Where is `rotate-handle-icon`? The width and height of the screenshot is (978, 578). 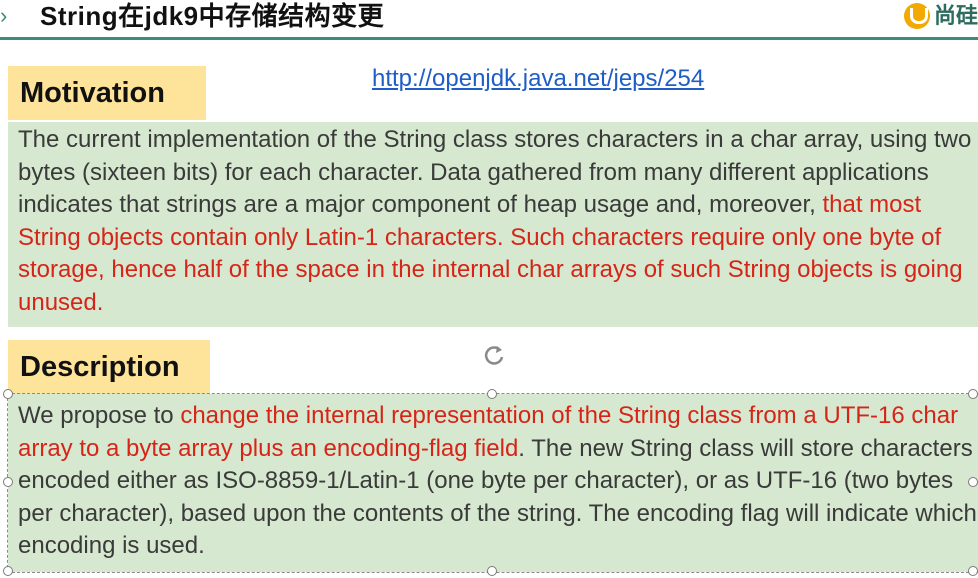 rotate-handle-icon is located at coordinates (494, 355).